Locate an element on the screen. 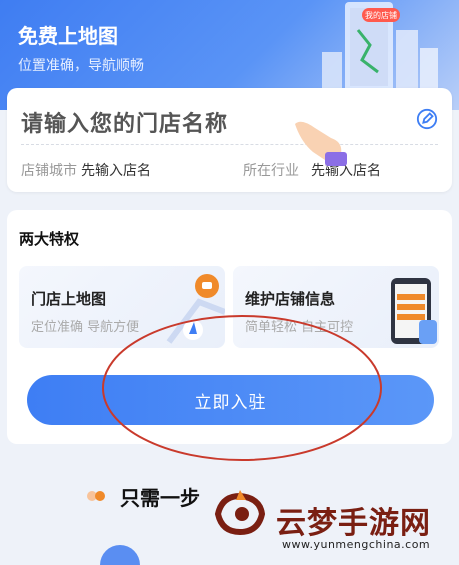  feature-subtitle: 简单轻松 自主可控 is located at coordinates (299, 327).